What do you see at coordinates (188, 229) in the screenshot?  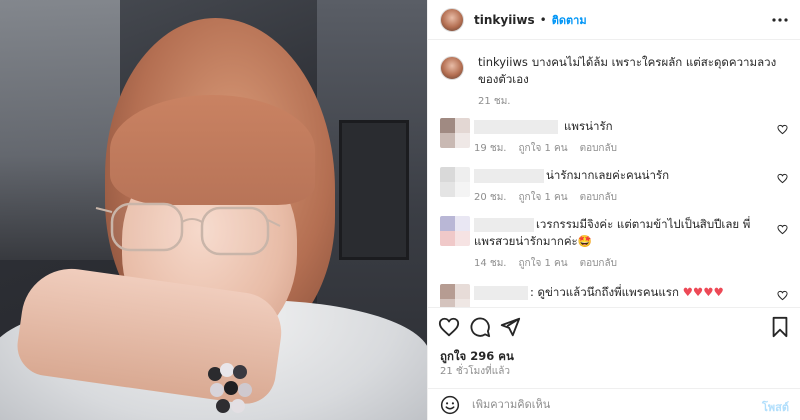 I see `subject-glasses` at bounding box center [188, 229].